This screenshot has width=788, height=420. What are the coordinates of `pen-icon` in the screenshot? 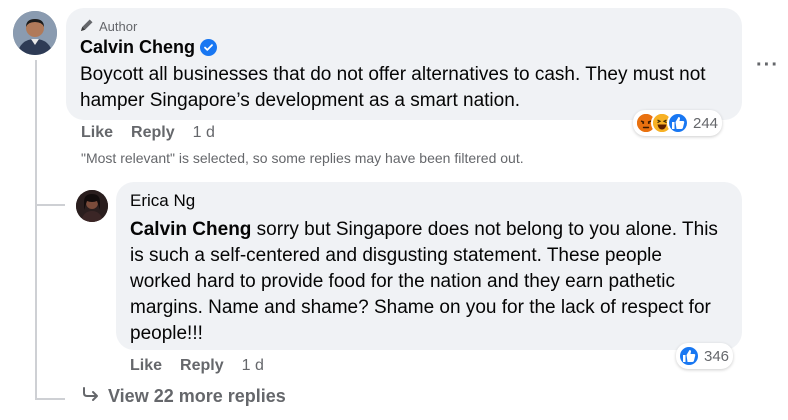 It's located at (87, 26).